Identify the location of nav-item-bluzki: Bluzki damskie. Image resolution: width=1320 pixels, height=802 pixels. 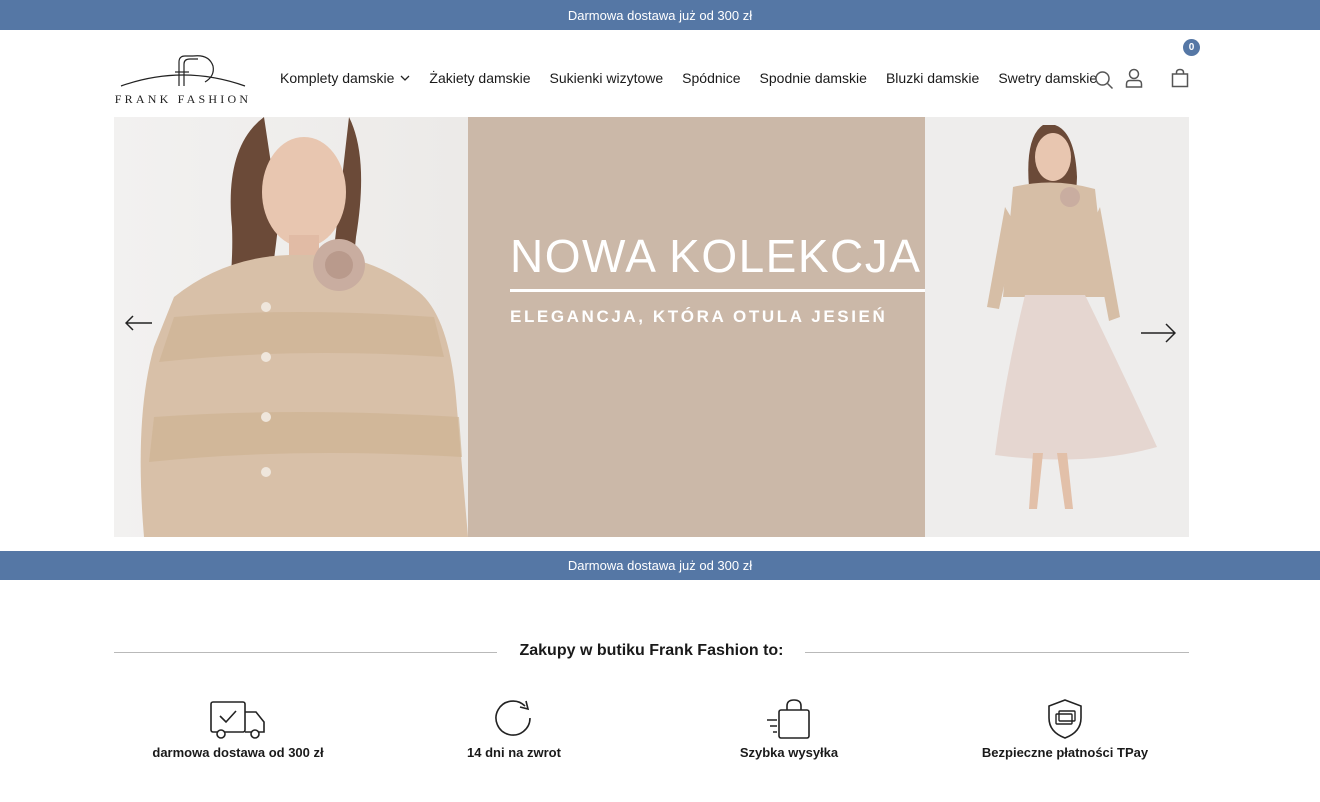
(932, 78).